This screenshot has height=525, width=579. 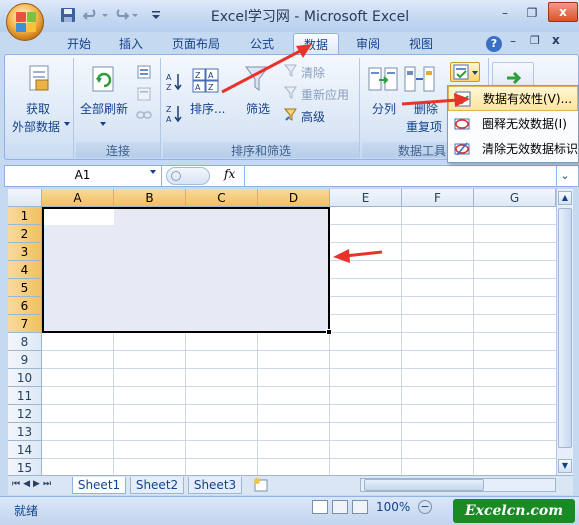 I want to click on ribbon-minimize-icon: –, so click(x=516, y=41).